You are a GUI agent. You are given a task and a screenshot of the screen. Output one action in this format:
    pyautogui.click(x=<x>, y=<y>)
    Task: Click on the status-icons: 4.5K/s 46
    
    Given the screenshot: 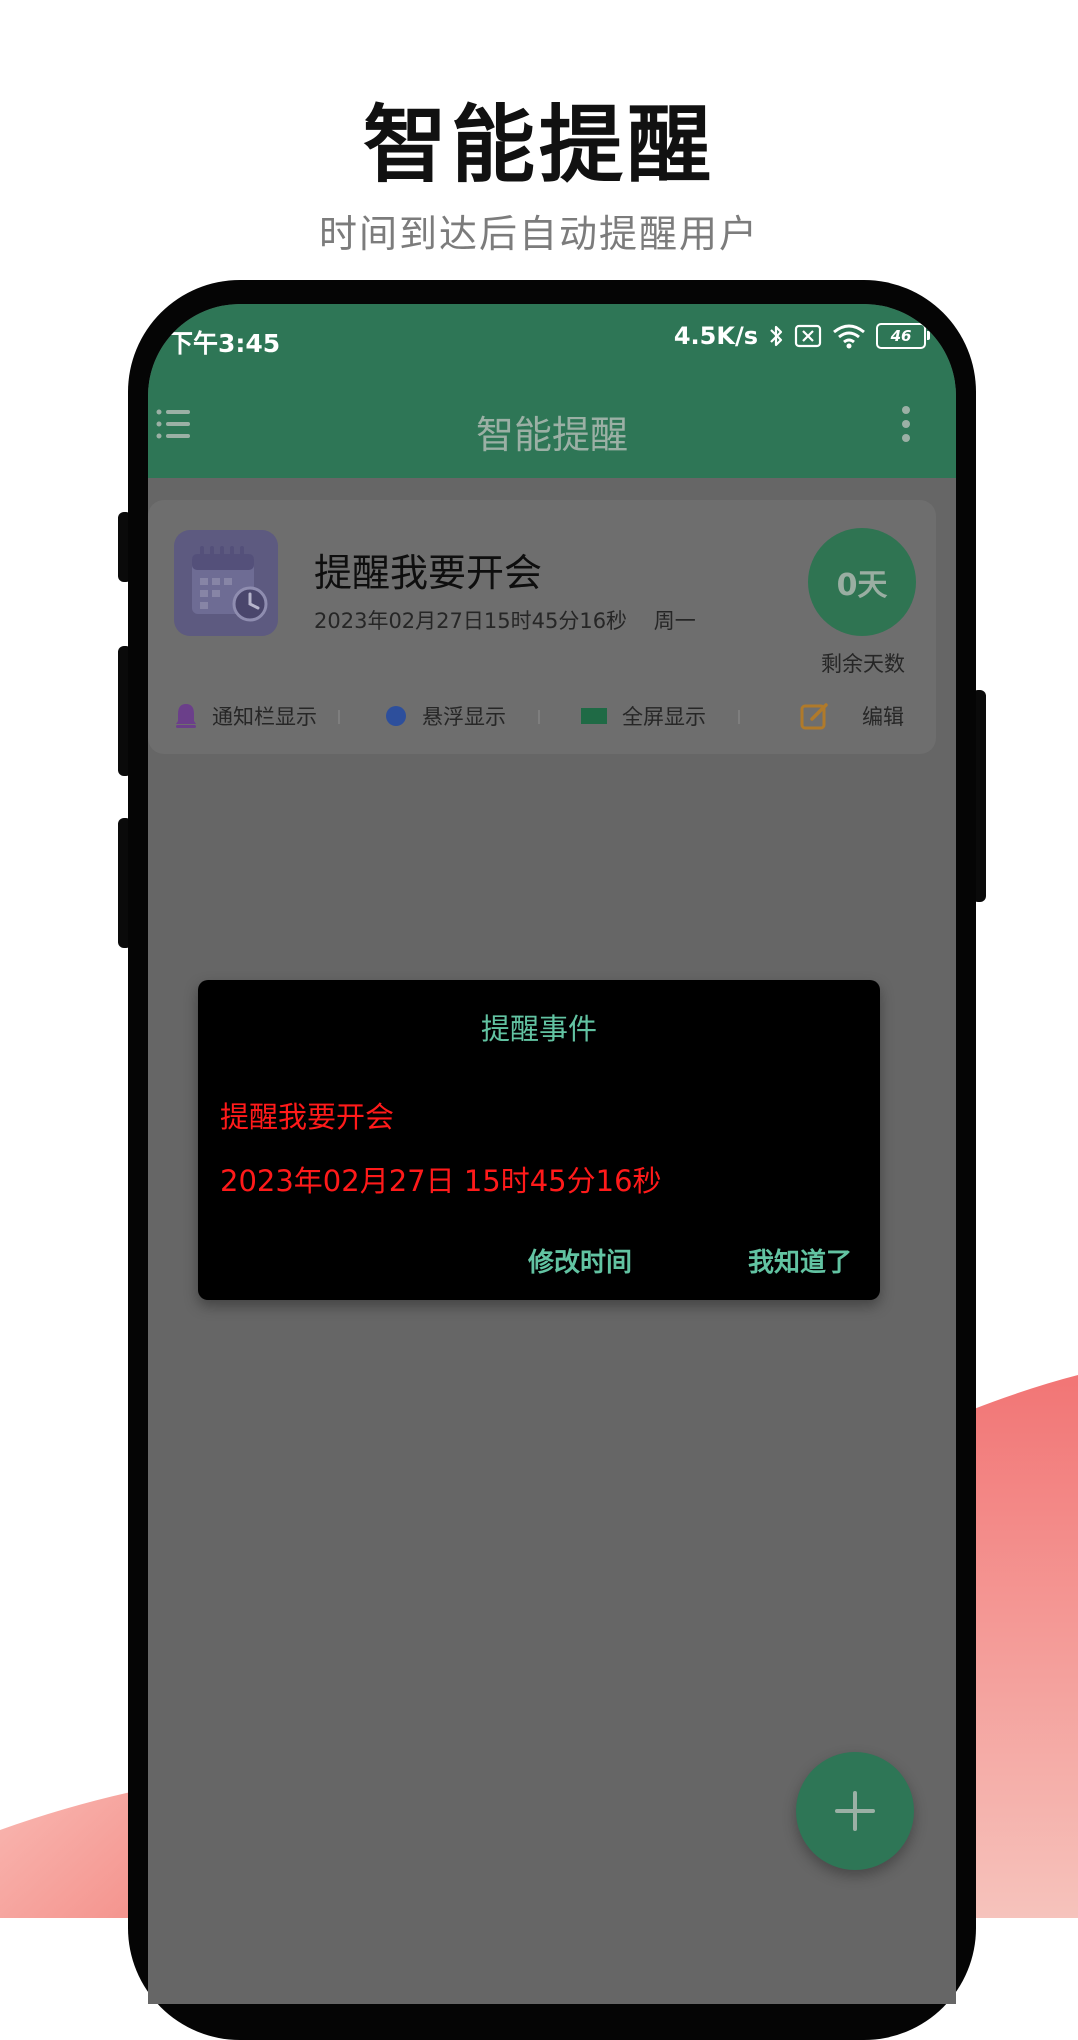 What is the action you would take?
    pyautogui.click(x=801, y=336)
    